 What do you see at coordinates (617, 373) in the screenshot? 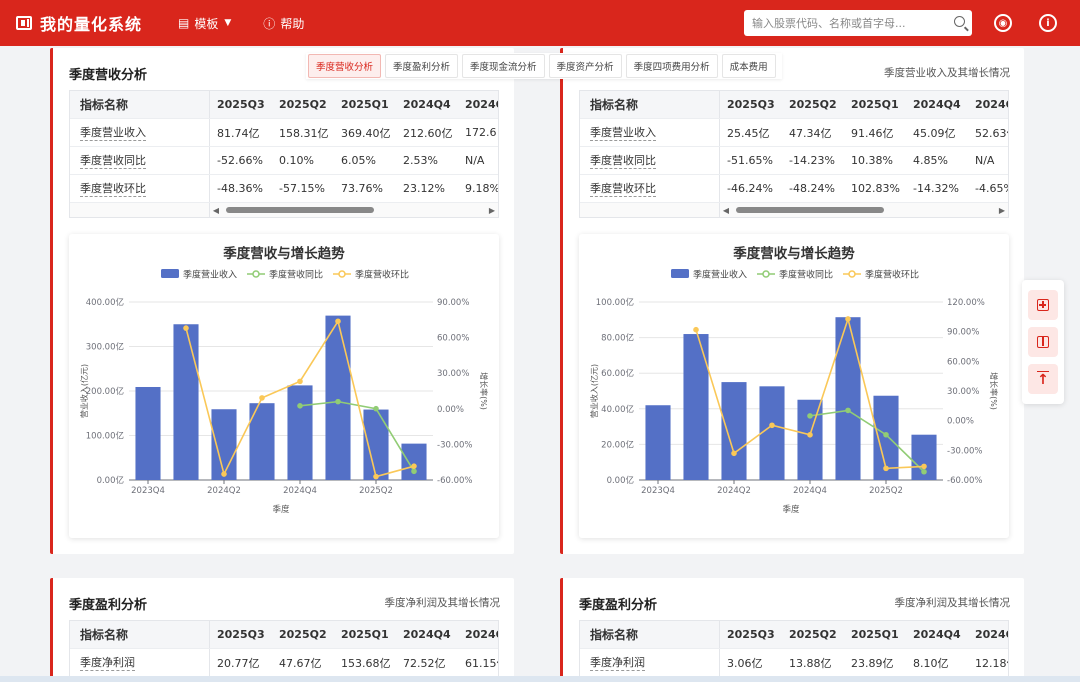
I see `y-tick-label: 60.00亿` at bounding box center [617, 373].